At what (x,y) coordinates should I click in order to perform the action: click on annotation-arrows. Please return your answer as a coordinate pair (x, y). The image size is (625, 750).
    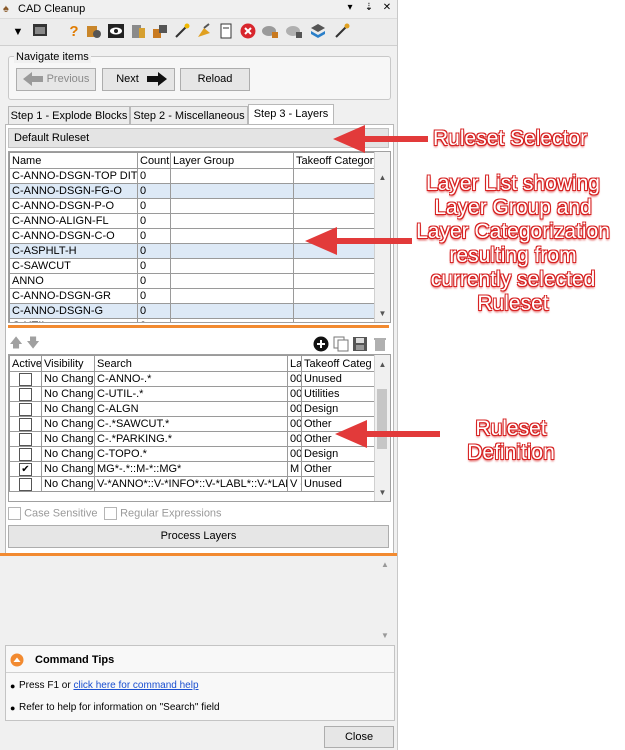
    Looking at the image, I should click on (372, 286).